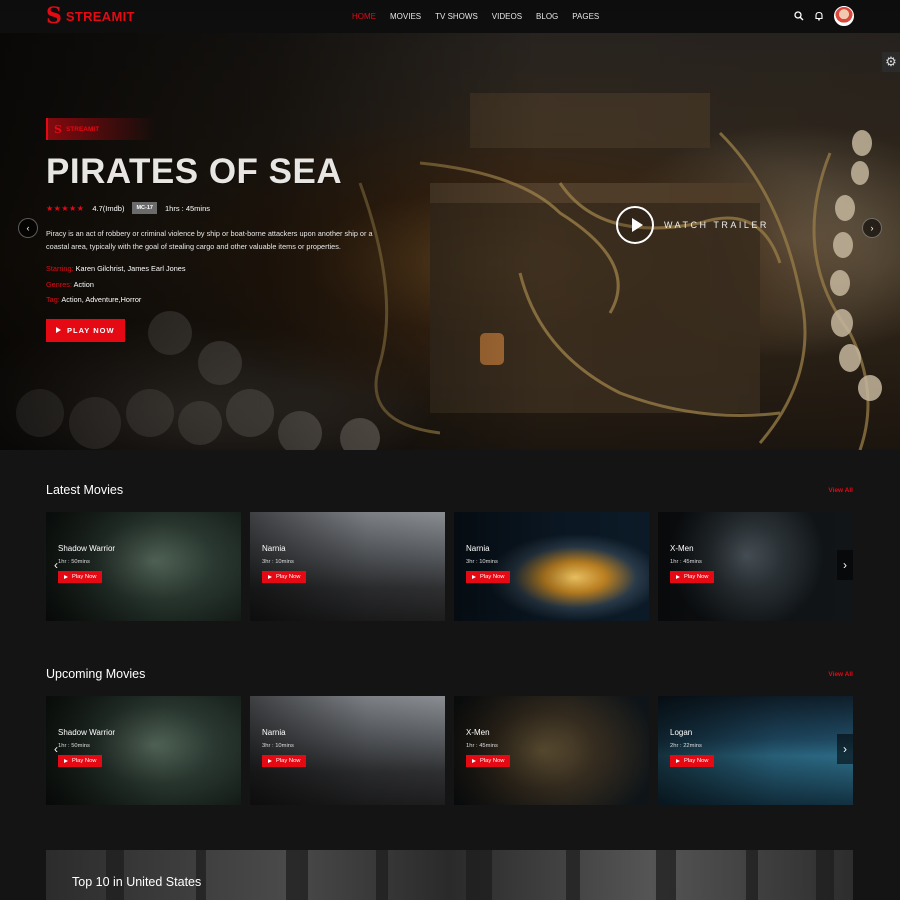  What do you see at coordinates (28, 228) in the screenshot?
I see `hero-prev-arrow-icon: ‹` at bounding box center [28, 228].